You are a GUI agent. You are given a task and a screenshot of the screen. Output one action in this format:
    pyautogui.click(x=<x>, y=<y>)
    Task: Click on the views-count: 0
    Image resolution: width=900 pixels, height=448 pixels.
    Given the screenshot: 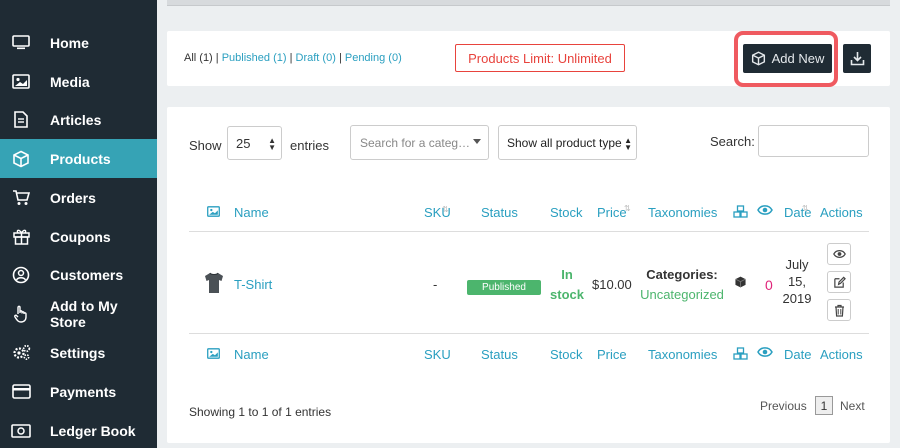 What is the action you would take?
    pyautogui.click(x=769, y=285)
    